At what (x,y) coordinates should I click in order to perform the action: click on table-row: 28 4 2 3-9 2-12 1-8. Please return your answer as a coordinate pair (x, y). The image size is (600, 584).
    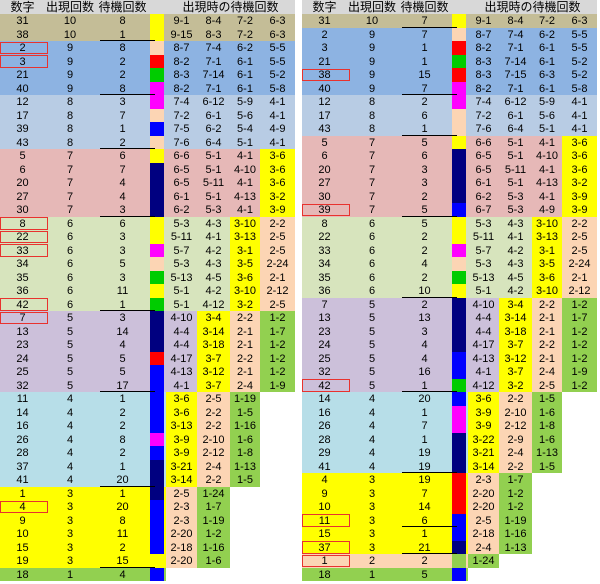
    Looking at the image, I should click on (147, 453).